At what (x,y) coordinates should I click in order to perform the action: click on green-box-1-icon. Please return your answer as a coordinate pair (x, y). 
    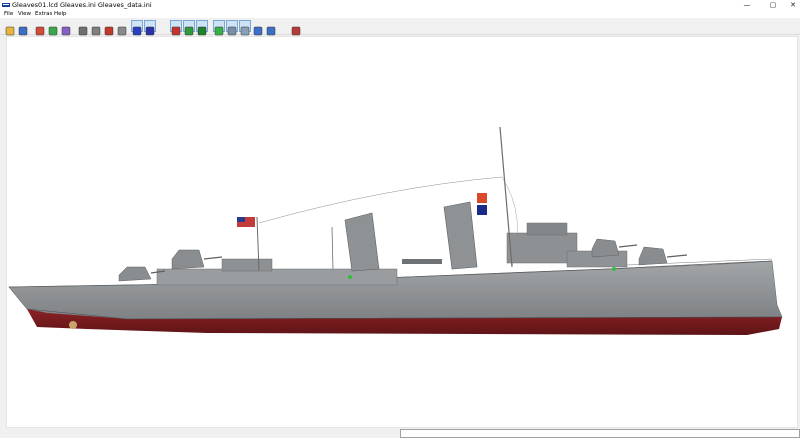
    Looking at the image, I should click on (189, 31).